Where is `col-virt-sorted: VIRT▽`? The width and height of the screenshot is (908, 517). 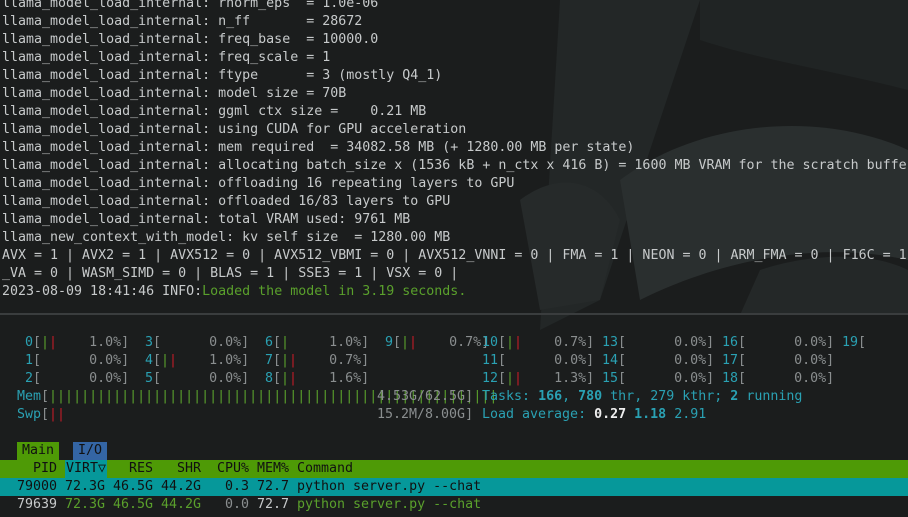
col-virt-sorted: VIRT▽ is located at coordinates (86, 469).